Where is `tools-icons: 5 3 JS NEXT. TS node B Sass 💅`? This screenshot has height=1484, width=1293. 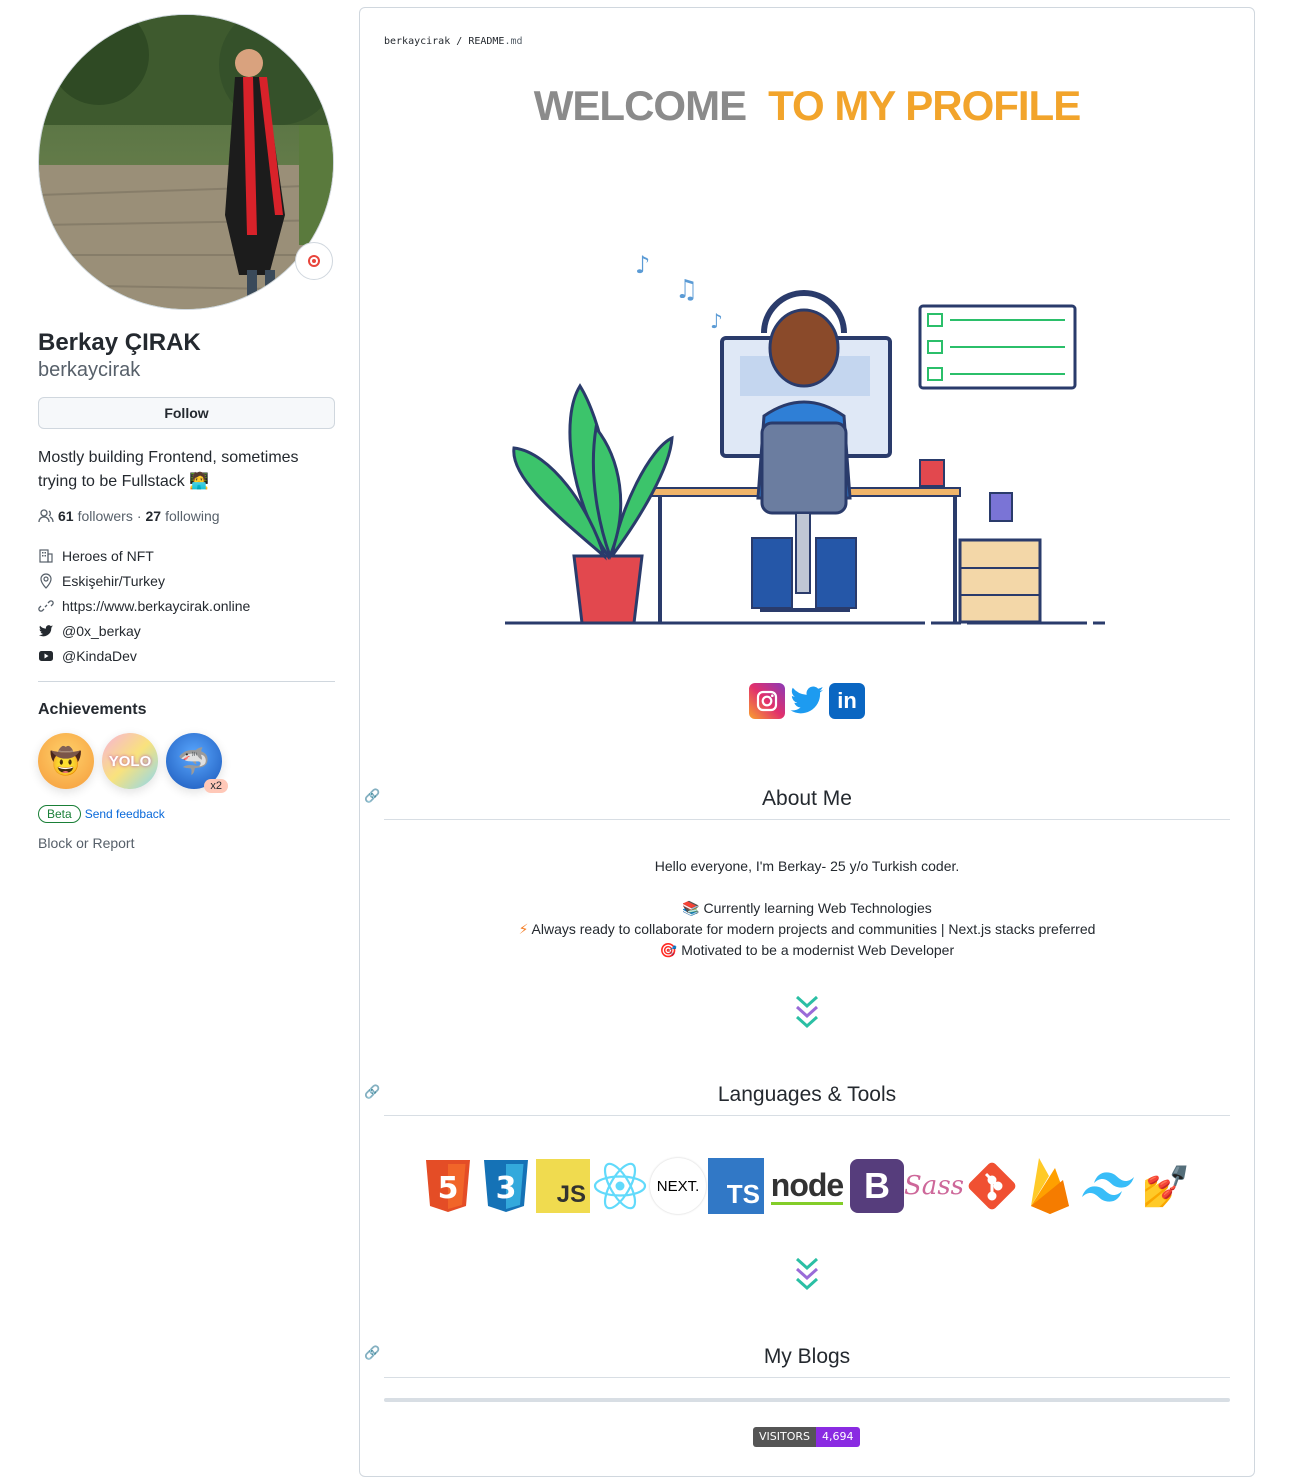
tools-icons: 5 3 JS NEXT. TS node B Sass 💅 is located at coordinates (807, 1186).